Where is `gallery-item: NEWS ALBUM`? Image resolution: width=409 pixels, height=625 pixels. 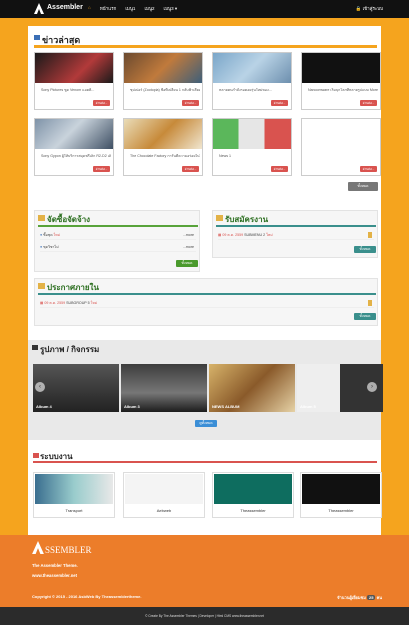
gallery-item: NEWS ALBUM is located at coordinates (252, 388).